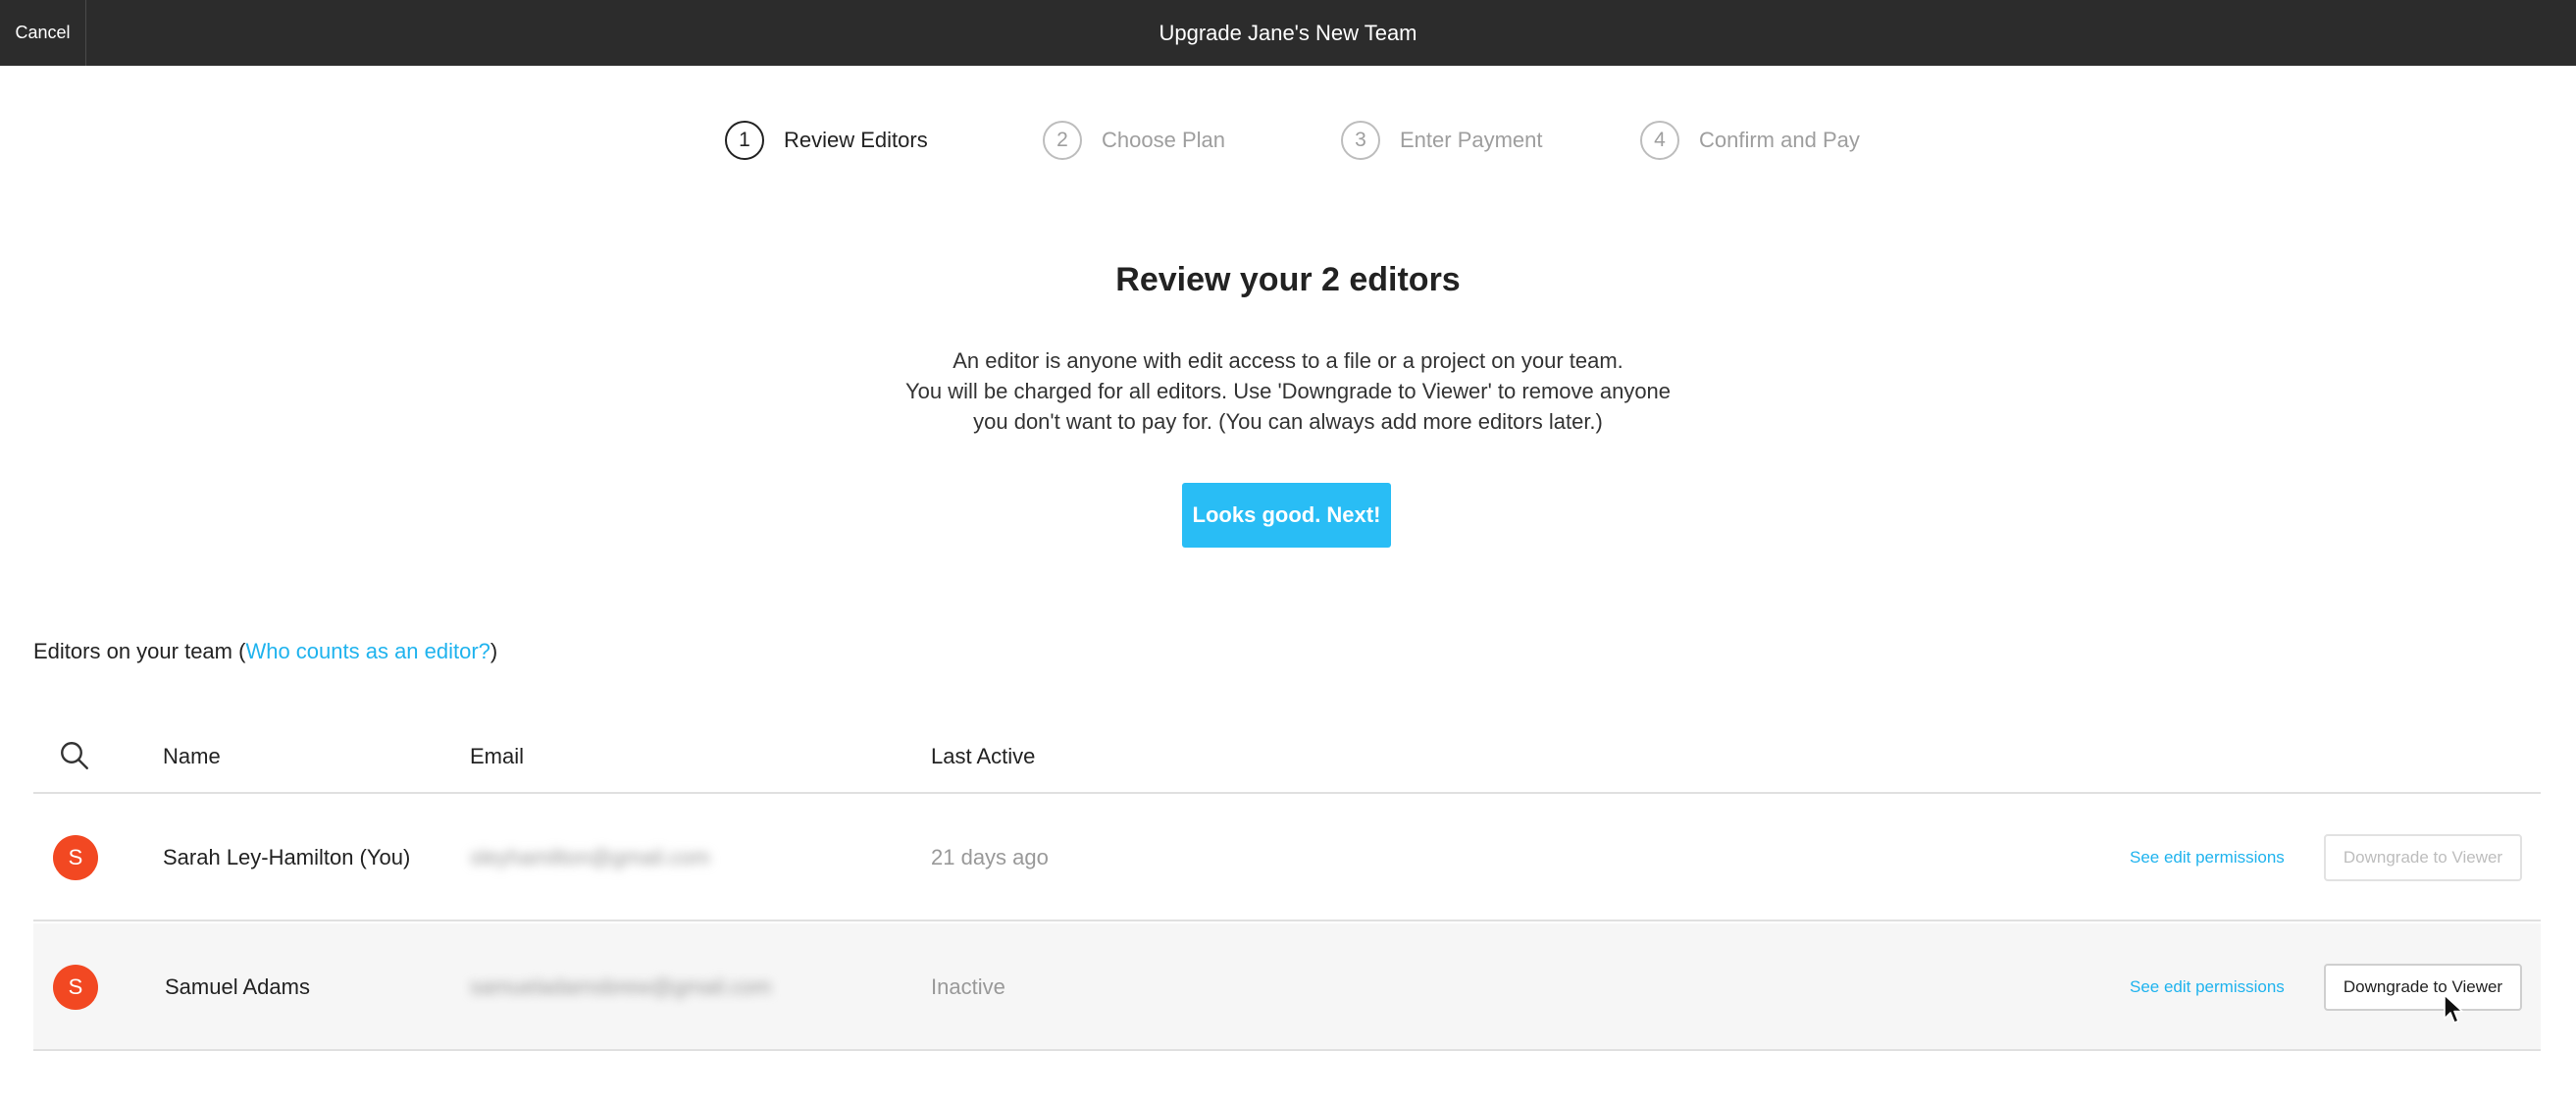  What do you see at coordinates (983, 756) in the screenshot?
I see `column-header-last-active: Last Active` at bounding box center [983, 756].